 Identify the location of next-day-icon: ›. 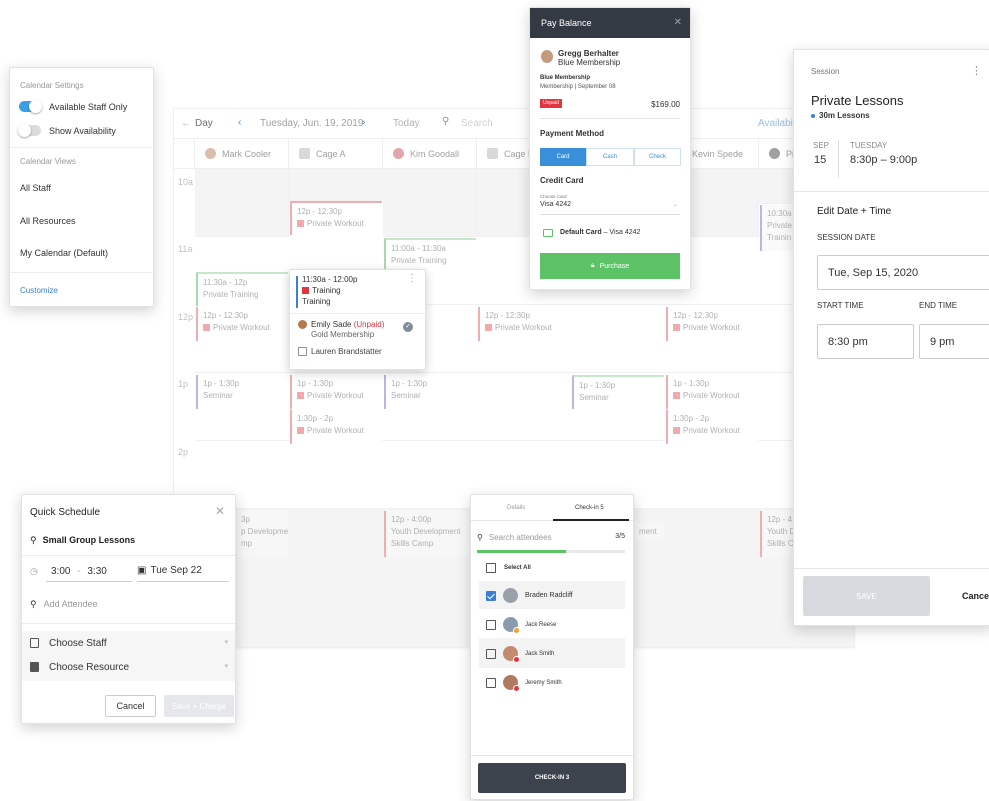
(363, 122).